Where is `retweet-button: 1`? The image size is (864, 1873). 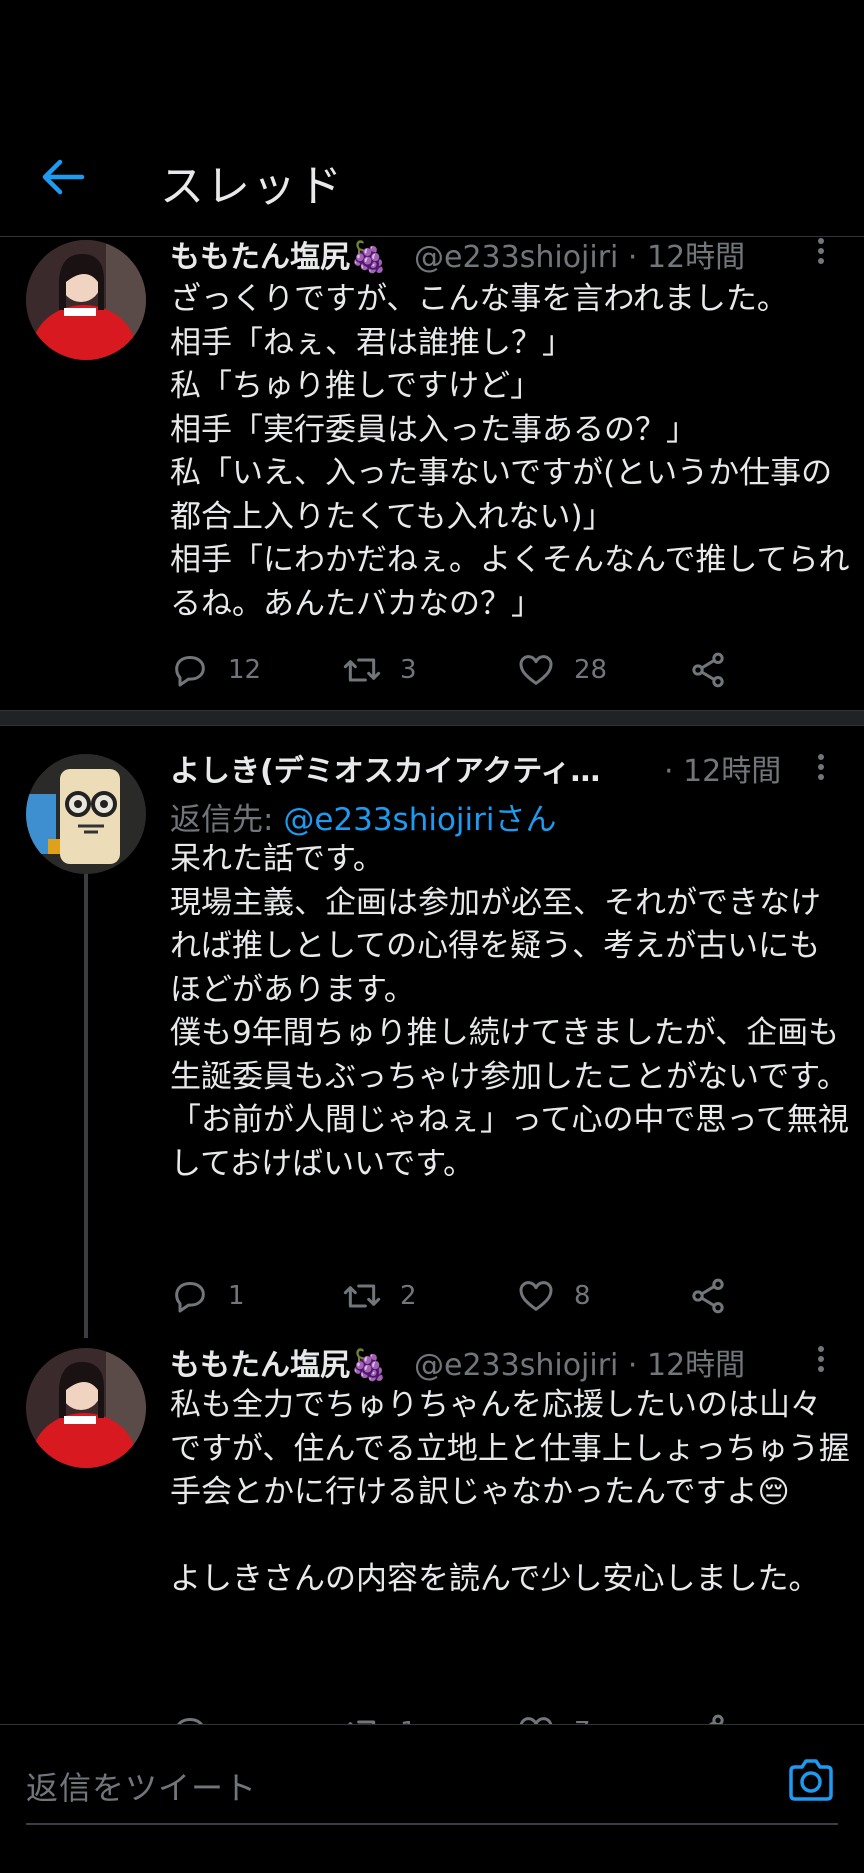
retweet-button: 1 is located at coordinates (379, 1717).